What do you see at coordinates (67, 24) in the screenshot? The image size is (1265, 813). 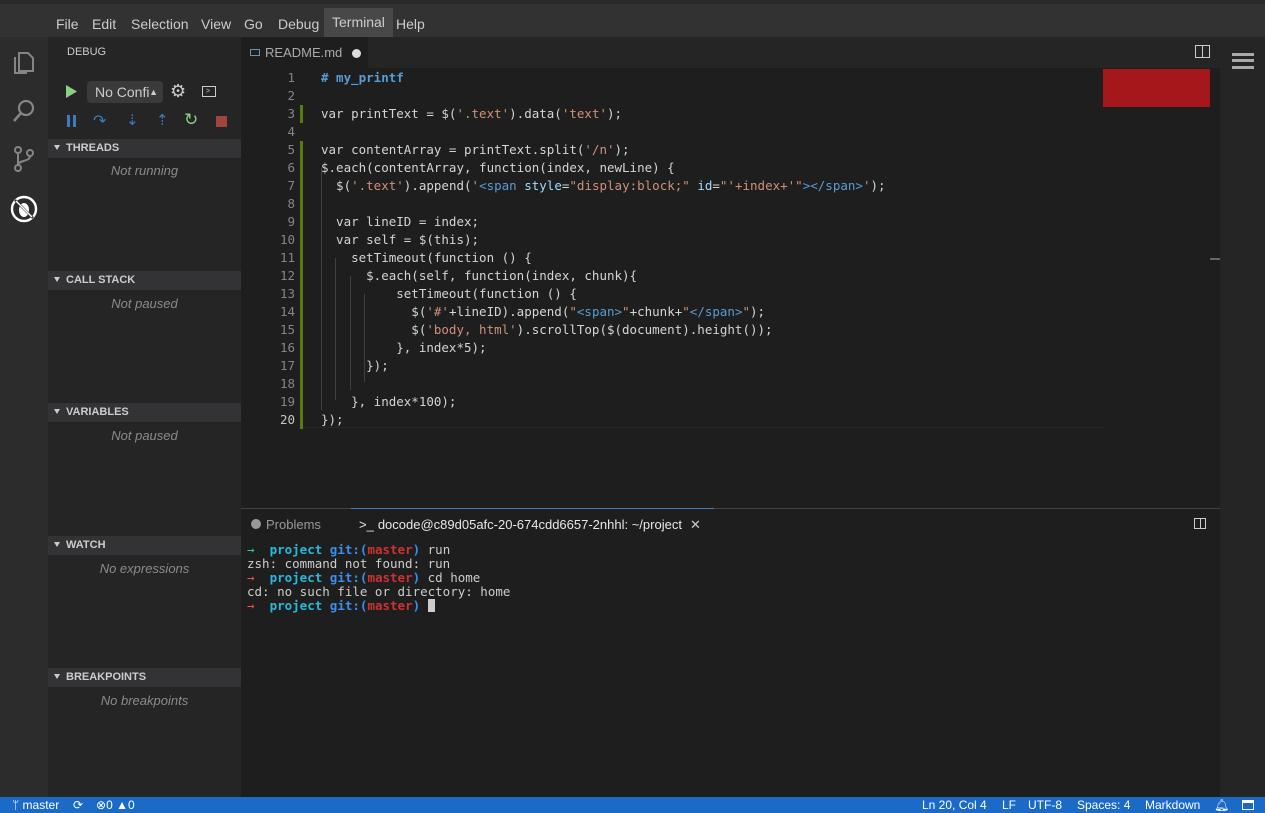 I see `menu-file: File` at bounding box center [67, 24].